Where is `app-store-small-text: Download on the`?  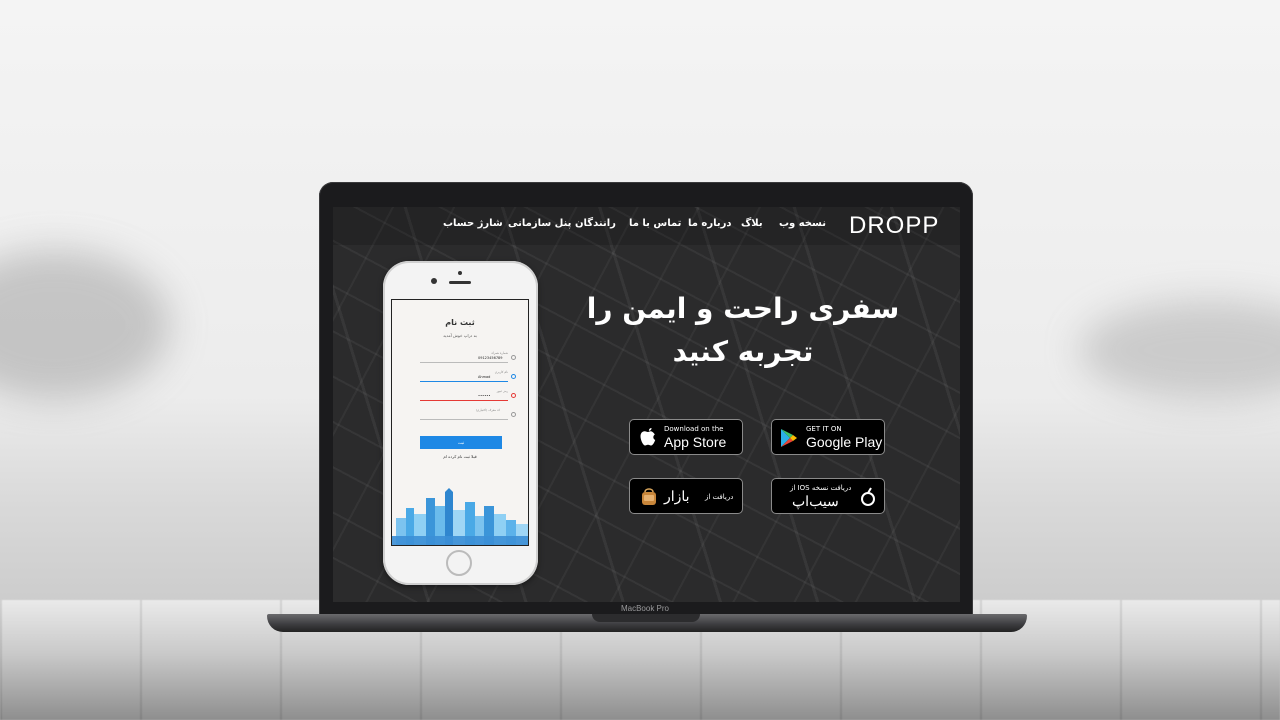
app-store-small-text: Download on the is located at coordinates (694, 429).